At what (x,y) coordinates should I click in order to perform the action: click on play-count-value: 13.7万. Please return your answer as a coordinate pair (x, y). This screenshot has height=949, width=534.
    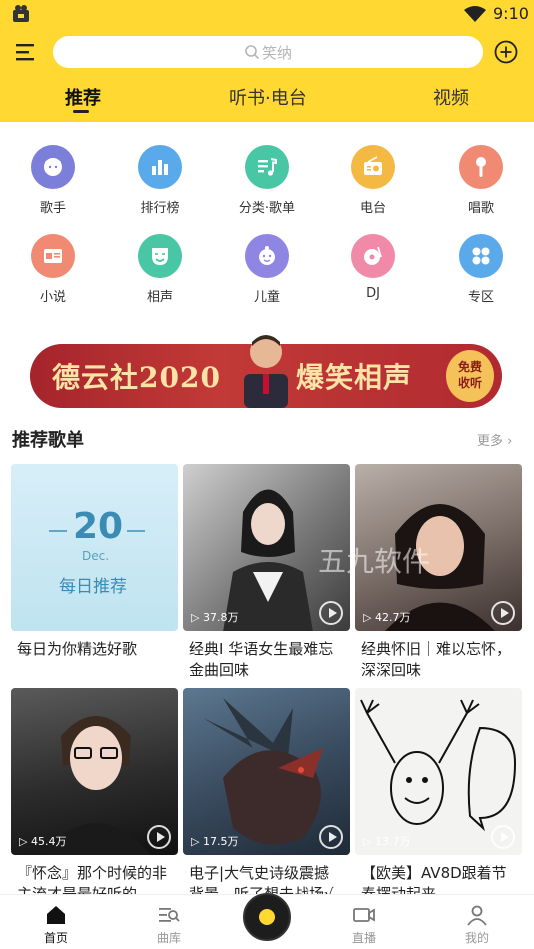
    Looking at the image, I should click on (392, 841).